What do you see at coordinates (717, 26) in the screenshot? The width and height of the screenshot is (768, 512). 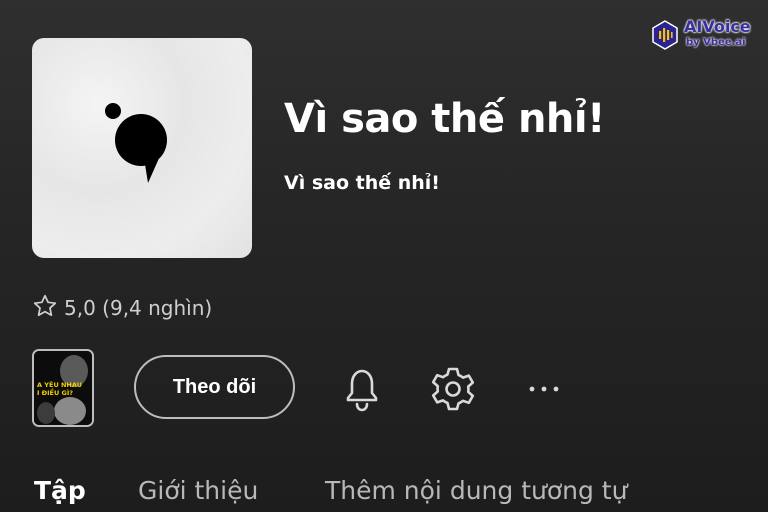 I see `watermark-name: AIVoice` at bounding box center [717, 26].